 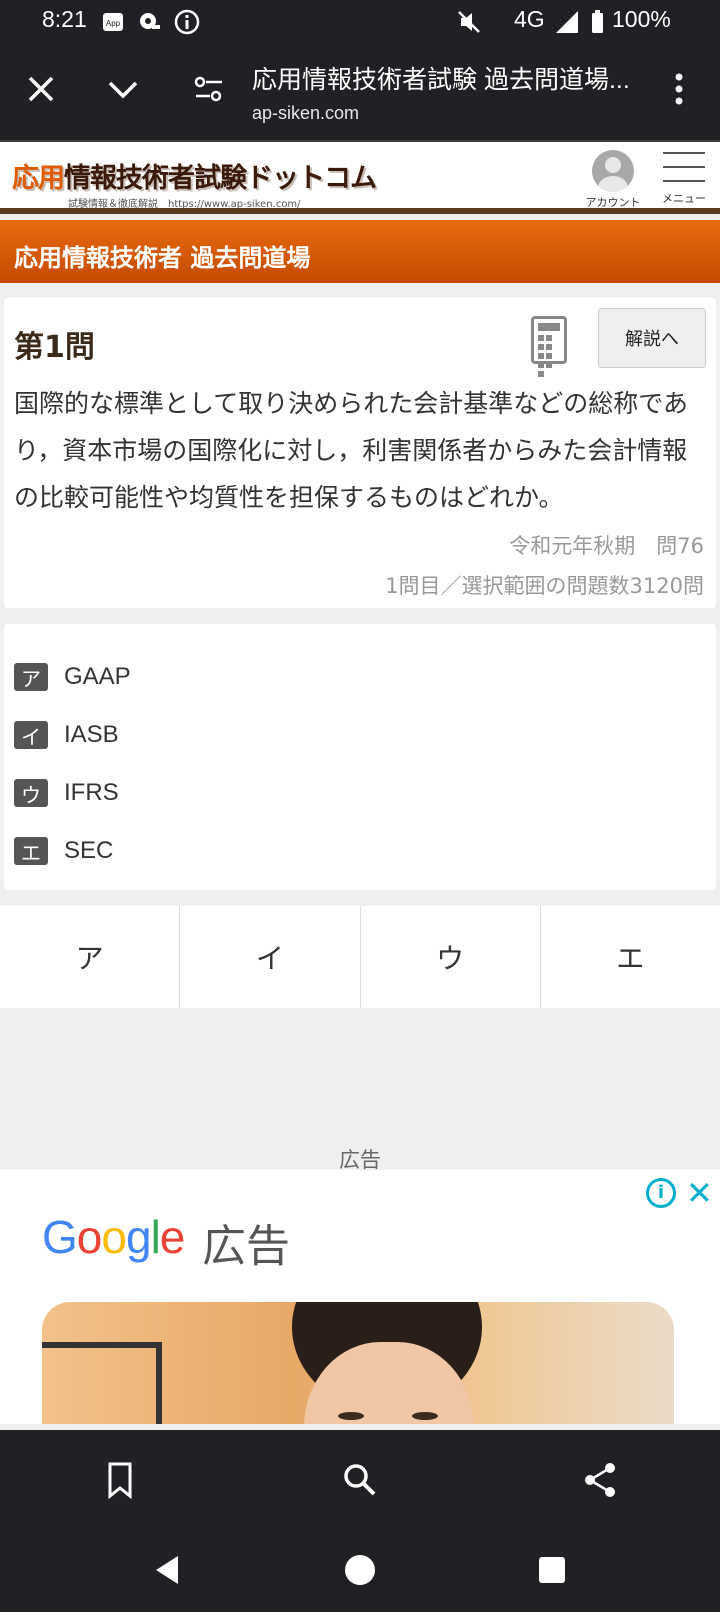 What do you see at coordinates (360, 251) in the screenshot?
I see `section-banner: 応用情報技術者 過去問道場` at bounding box center [360, 251].